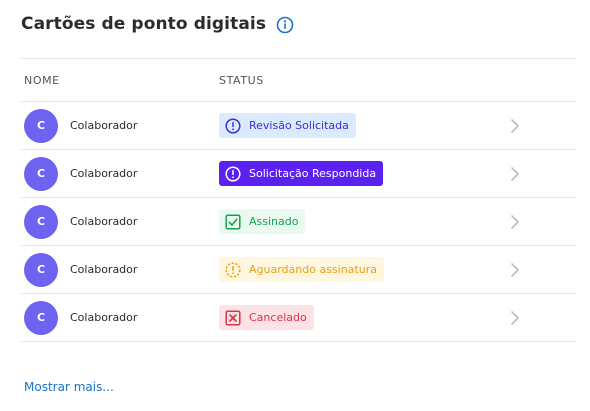 The image size is (590, 411). I want to click on dashed-clock-icon, so click(233, 269).